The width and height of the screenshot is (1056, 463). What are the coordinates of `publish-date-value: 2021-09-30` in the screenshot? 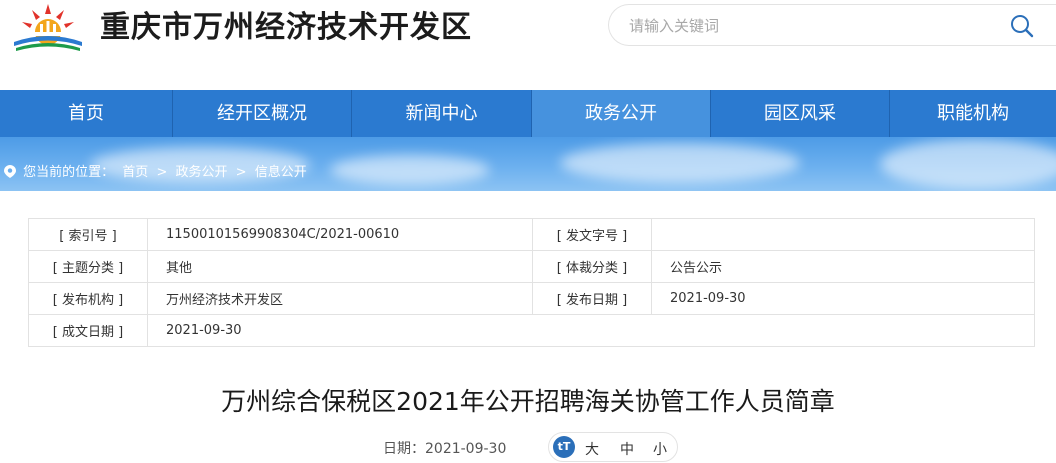 It's located at (843, 298).